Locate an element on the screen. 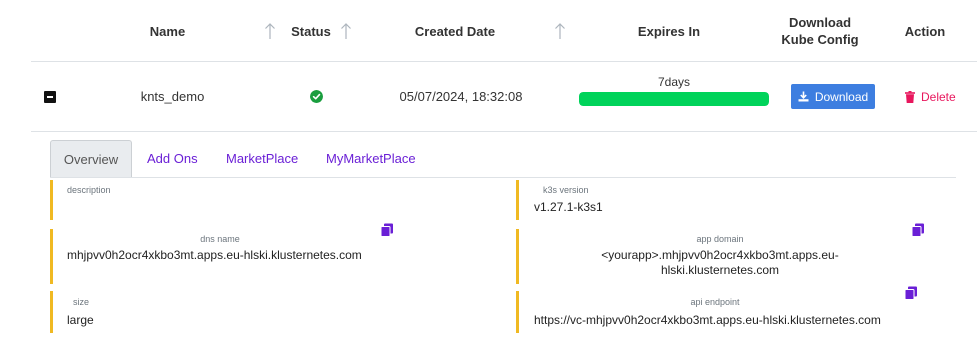 The height and width of the screenshot is (340, 977). delete-button: Delete is located at coordinates (930, 97).